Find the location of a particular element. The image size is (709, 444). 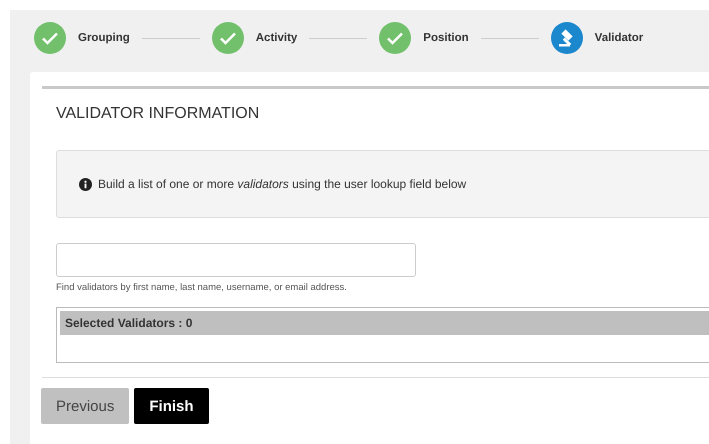

step-label: Activity is located at coordinates (277, 38).